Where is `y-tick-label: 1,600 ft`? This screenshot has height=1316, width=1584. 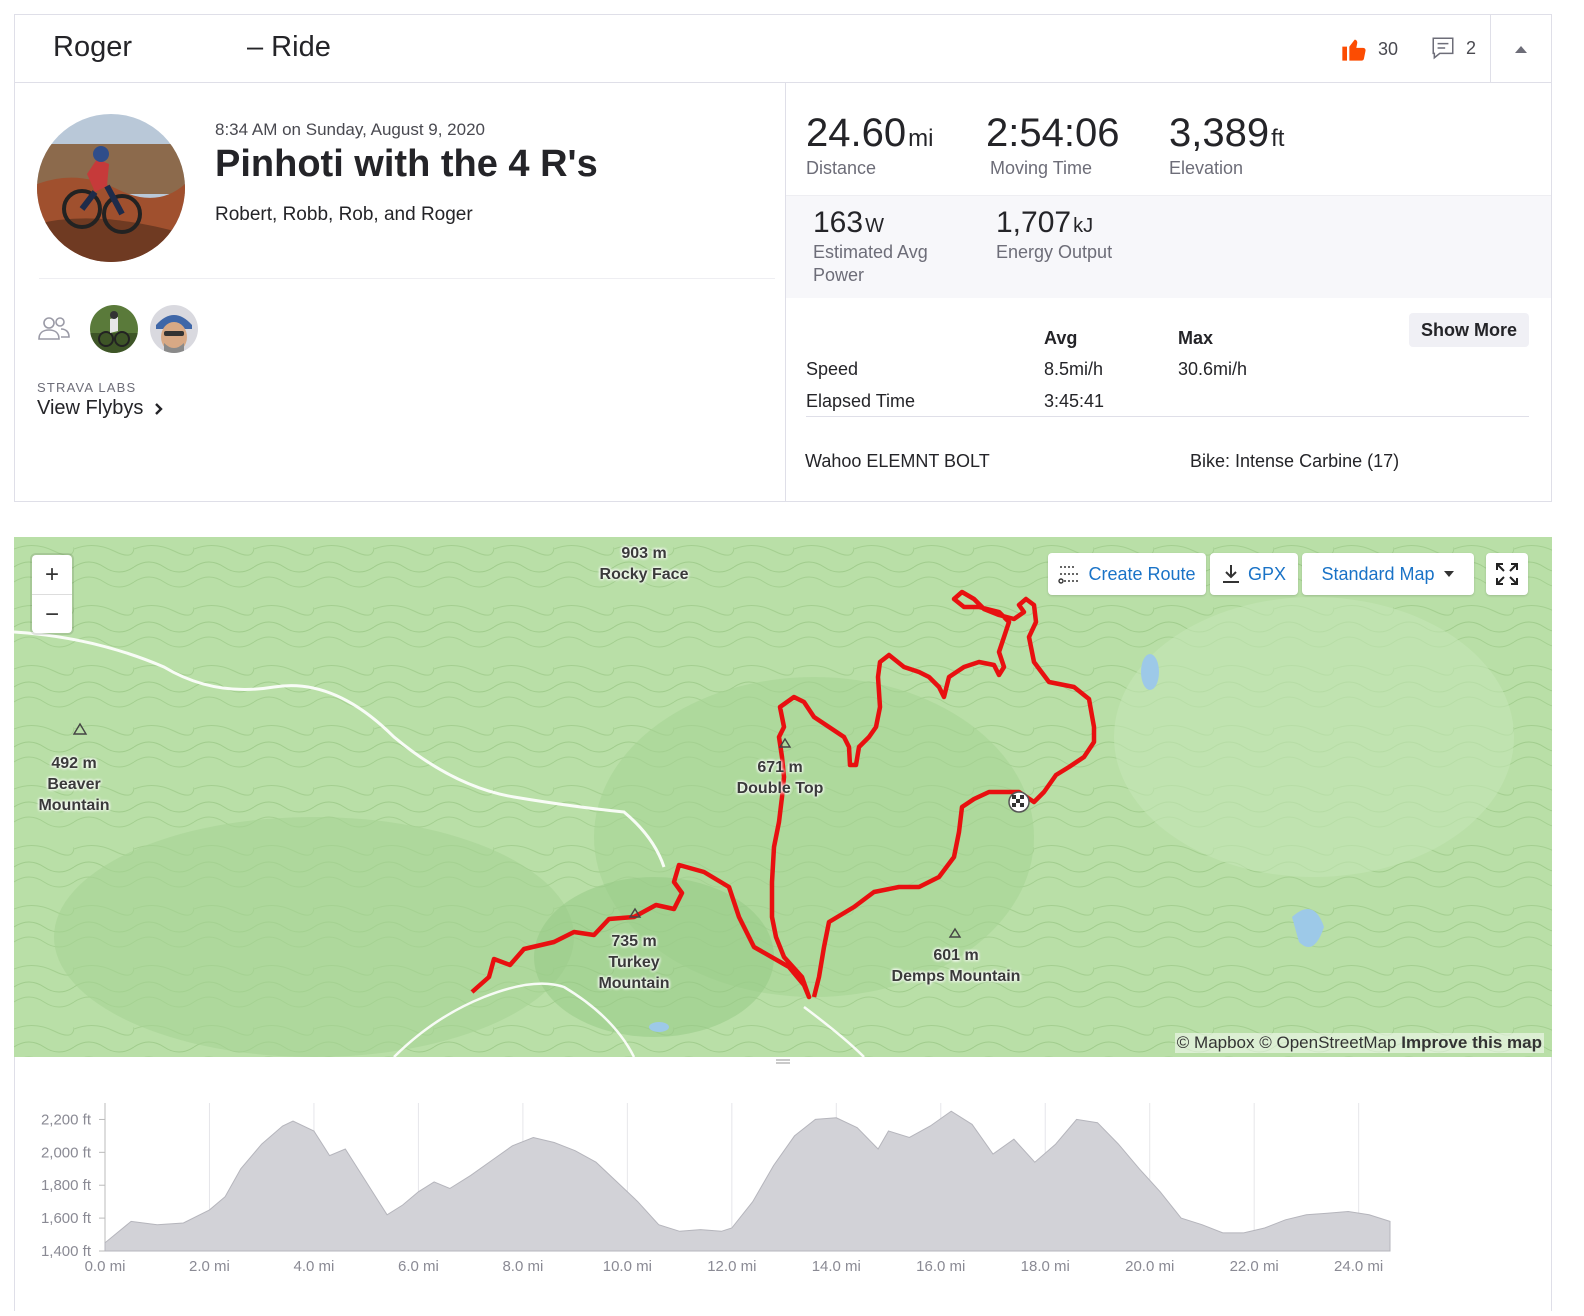
y-tick-label: 1,600 ft is located at coordinates (66, 1218).